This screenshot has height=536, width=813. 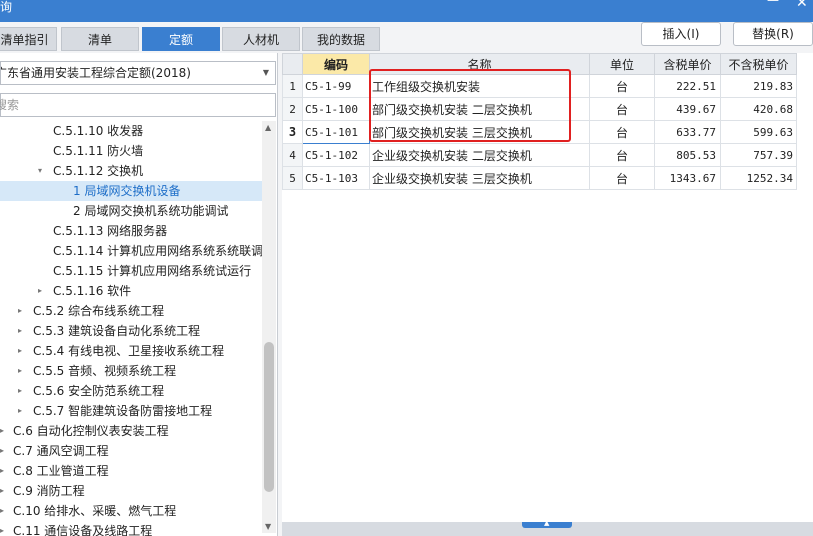 I want to click on tree-node: ▸ C.7 通风空调工程, so click(x=131, y=451).